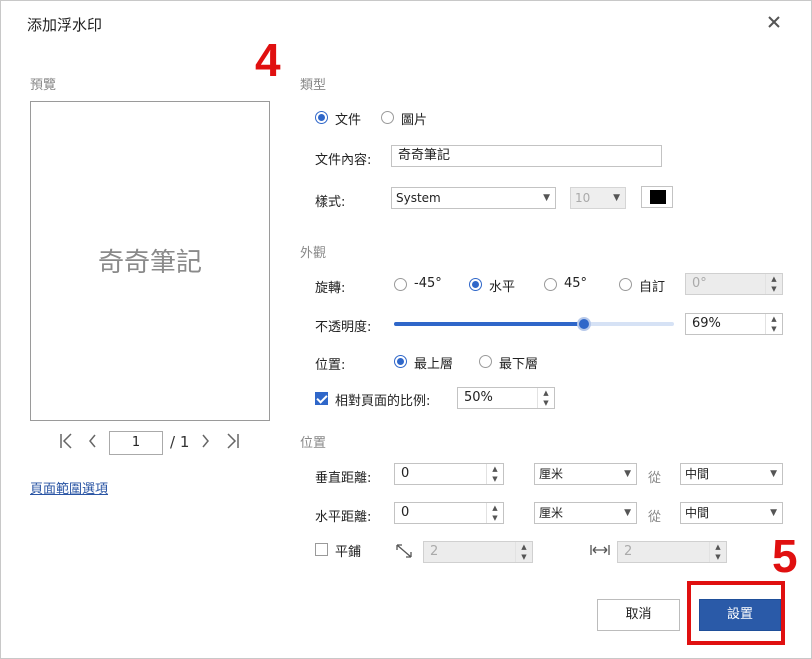 The height and width of the screenshot is (659, 812). I want to click on layer-top-label: 最上層, so click(434, 364).